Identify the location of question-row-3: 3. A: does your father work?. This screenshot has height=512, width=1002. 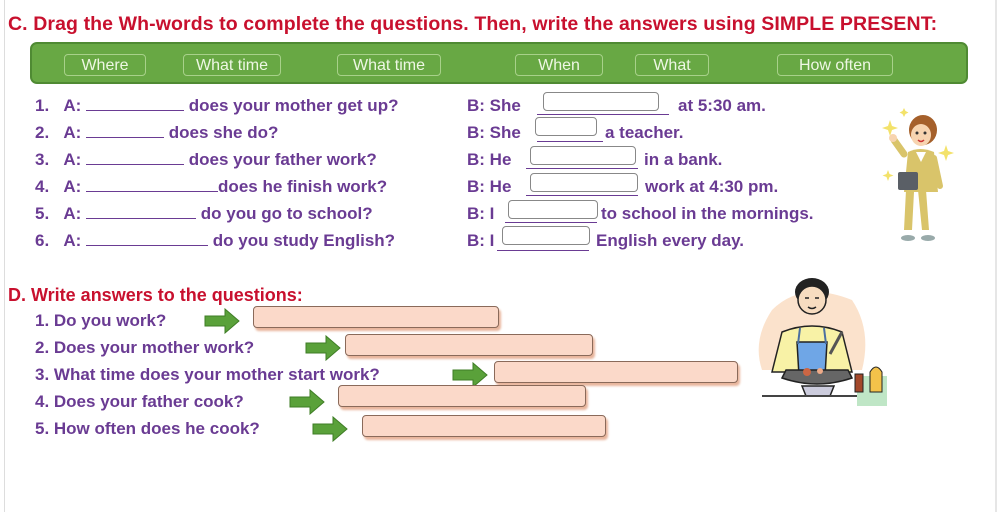
(206, 160).